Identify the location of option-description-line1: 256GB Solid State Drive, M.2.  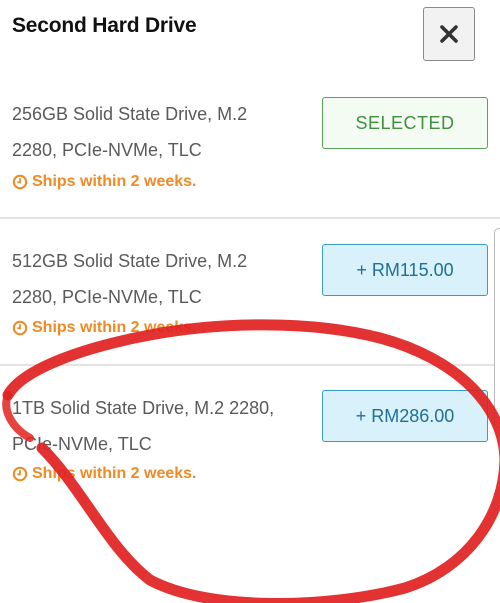
(130, 114).